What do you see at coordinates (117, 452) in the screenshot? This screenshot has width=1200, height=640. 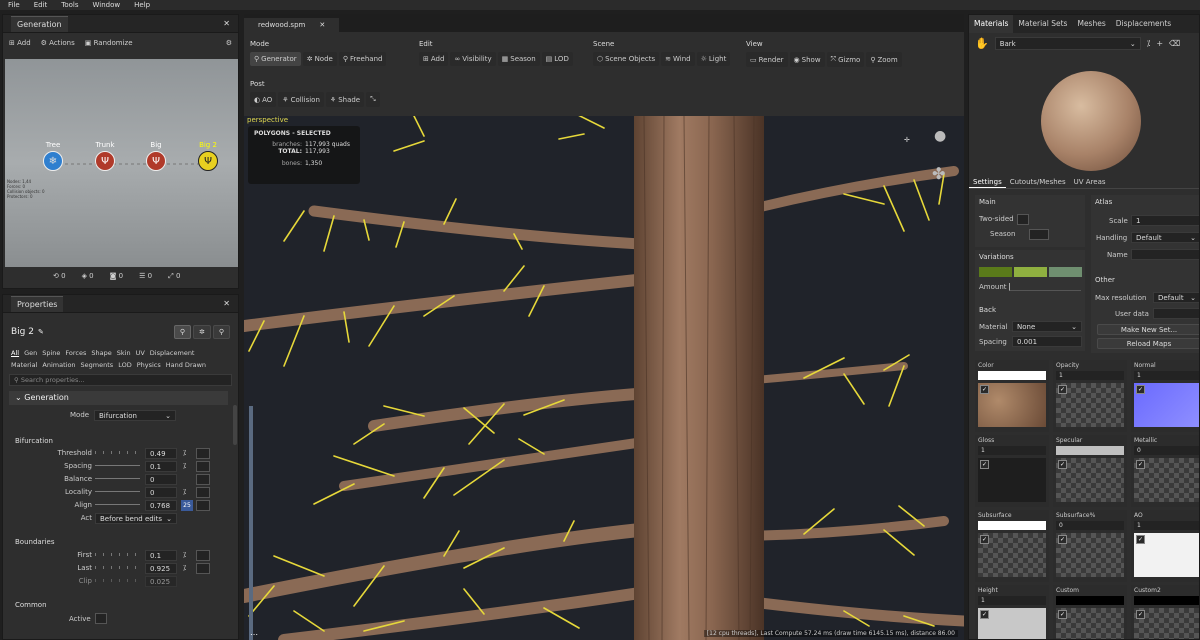 I see `threshold-slider` at bounding box center [117, 452].